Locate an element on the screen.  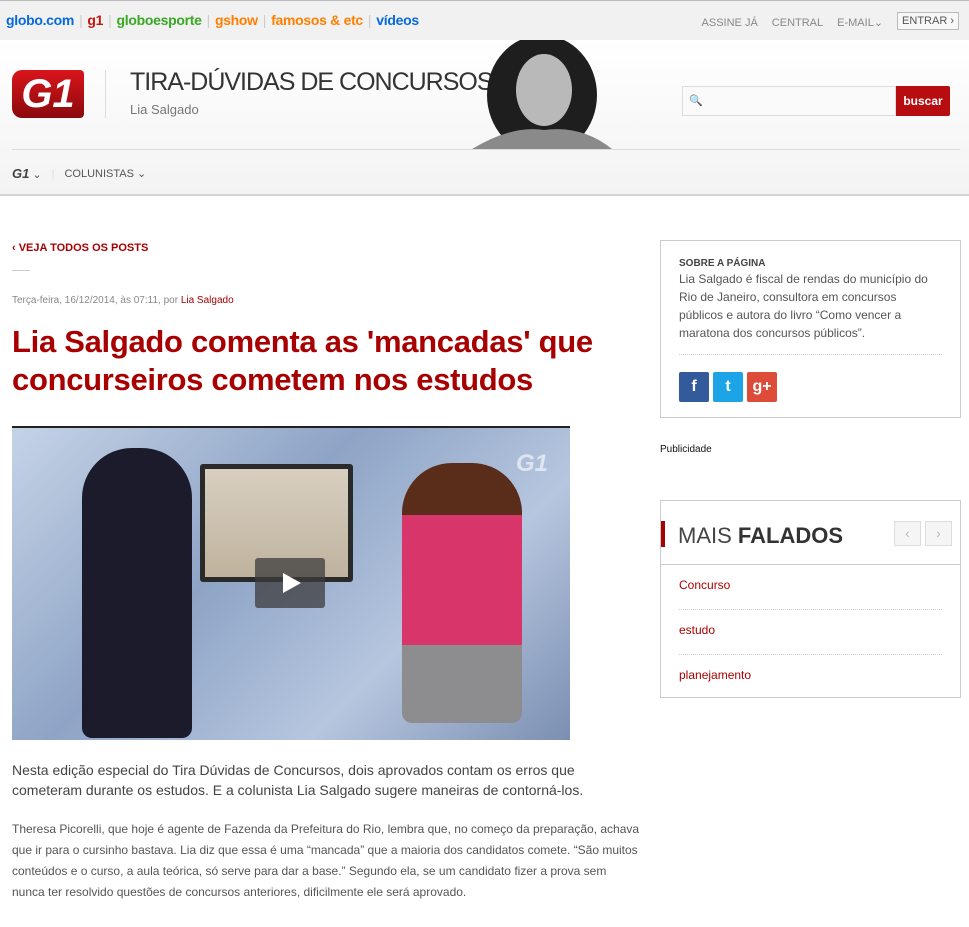
column-author: Lia Salgado is located at coordinates (164, 109).